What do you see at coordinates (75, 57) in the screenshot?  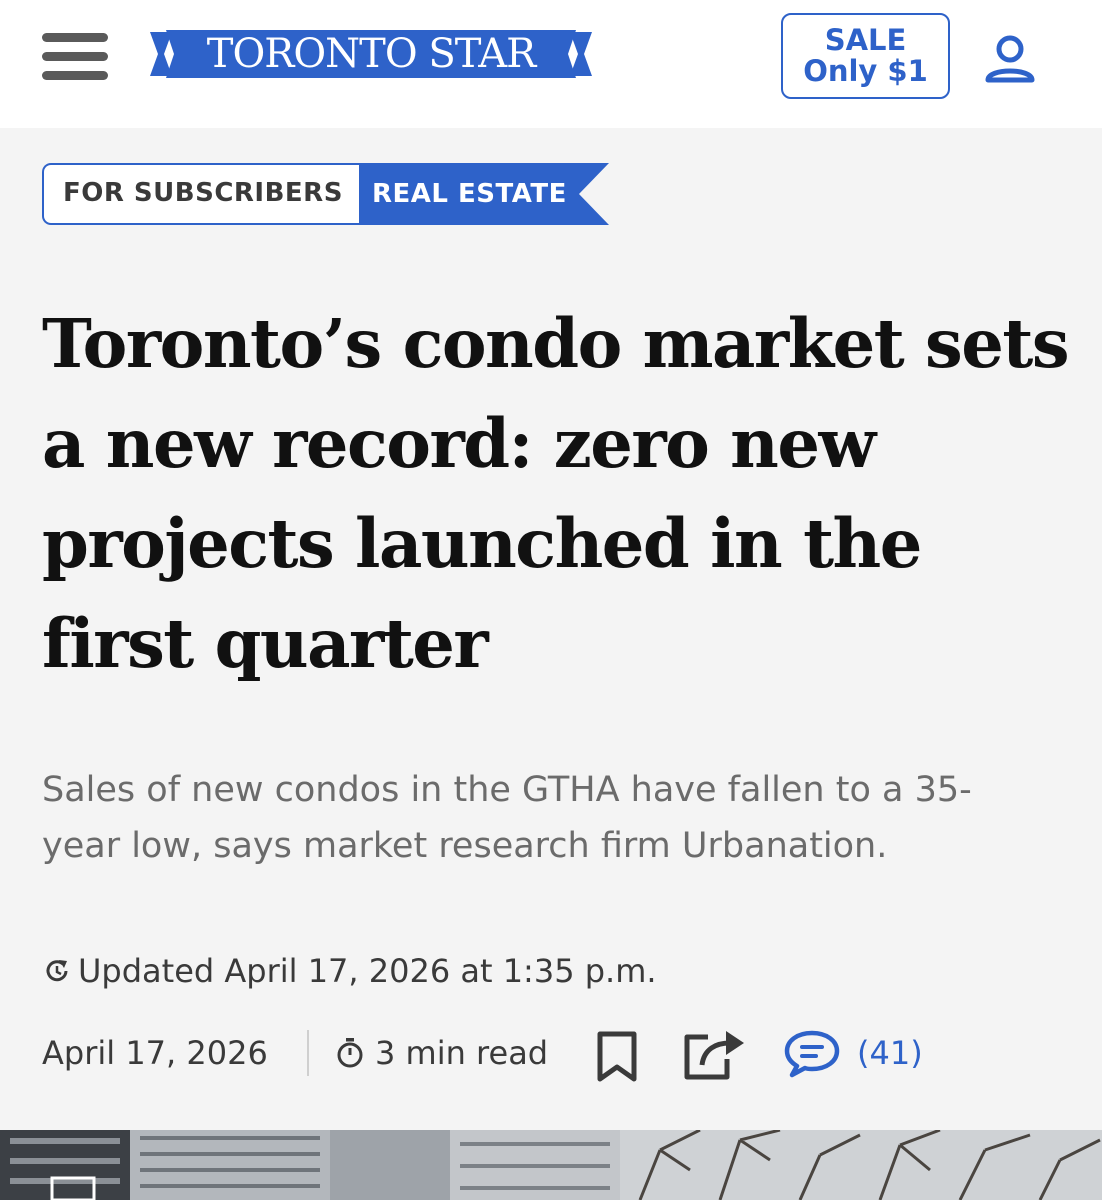 I see `hamburger-menu-icon` at bounding box center [75, 57].